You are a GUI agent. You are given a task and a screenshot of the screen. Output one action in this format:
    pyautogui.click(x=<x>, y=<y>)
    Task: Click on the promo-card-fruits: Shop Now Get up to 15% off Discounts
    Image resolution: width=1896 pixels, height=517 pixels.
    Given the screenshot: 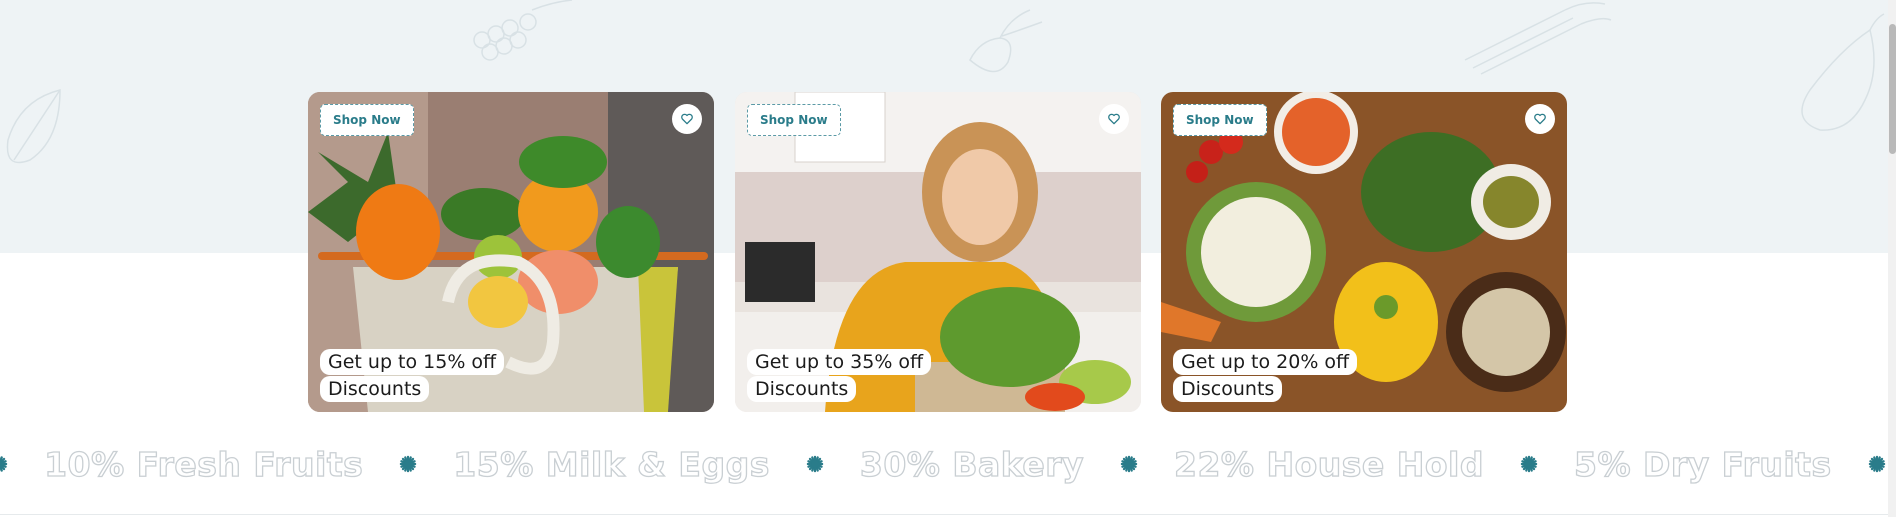 What is the action you would take?
    pyautogui.click(x=511, y=252)
    